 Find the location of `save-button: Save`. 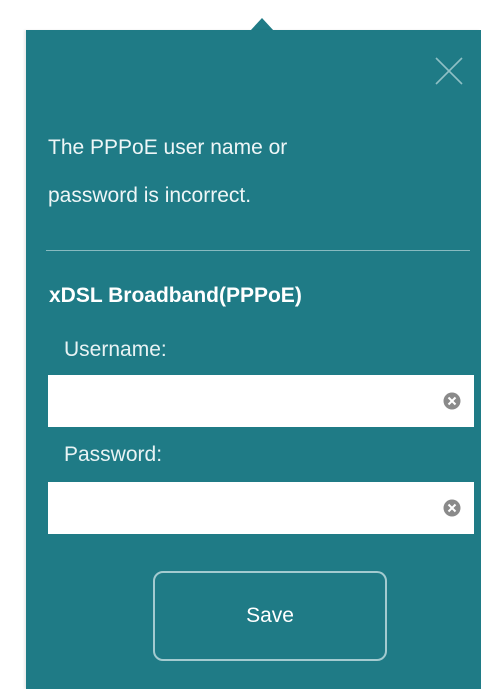

save-button: Save is located at coordinates (270, 616).